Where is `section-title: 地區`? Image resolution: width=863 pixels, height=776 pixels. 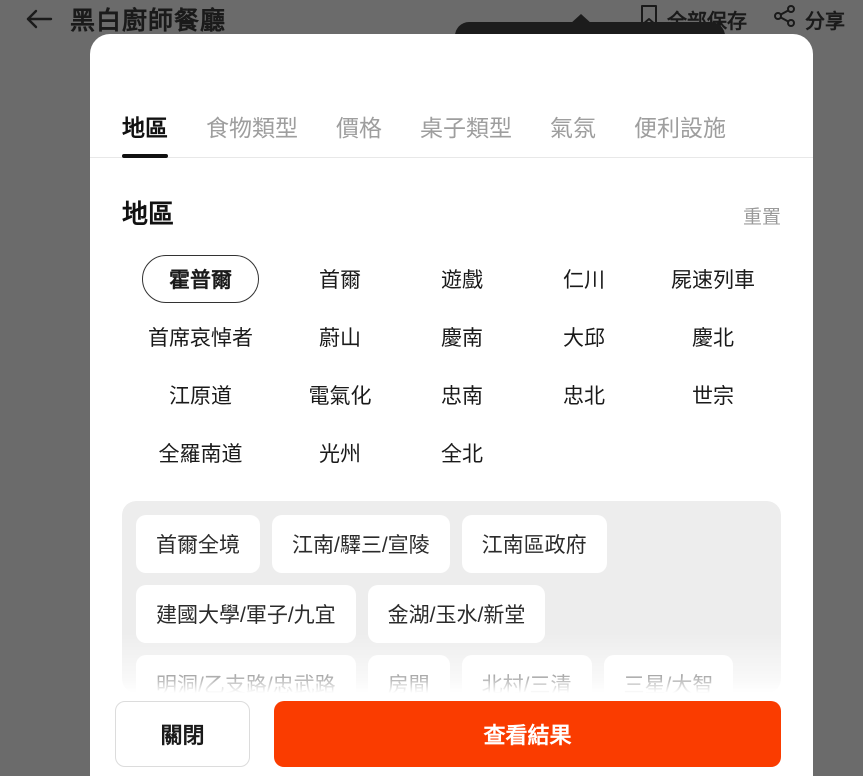
section-title: 地區 is located at coordinates (148, 214).